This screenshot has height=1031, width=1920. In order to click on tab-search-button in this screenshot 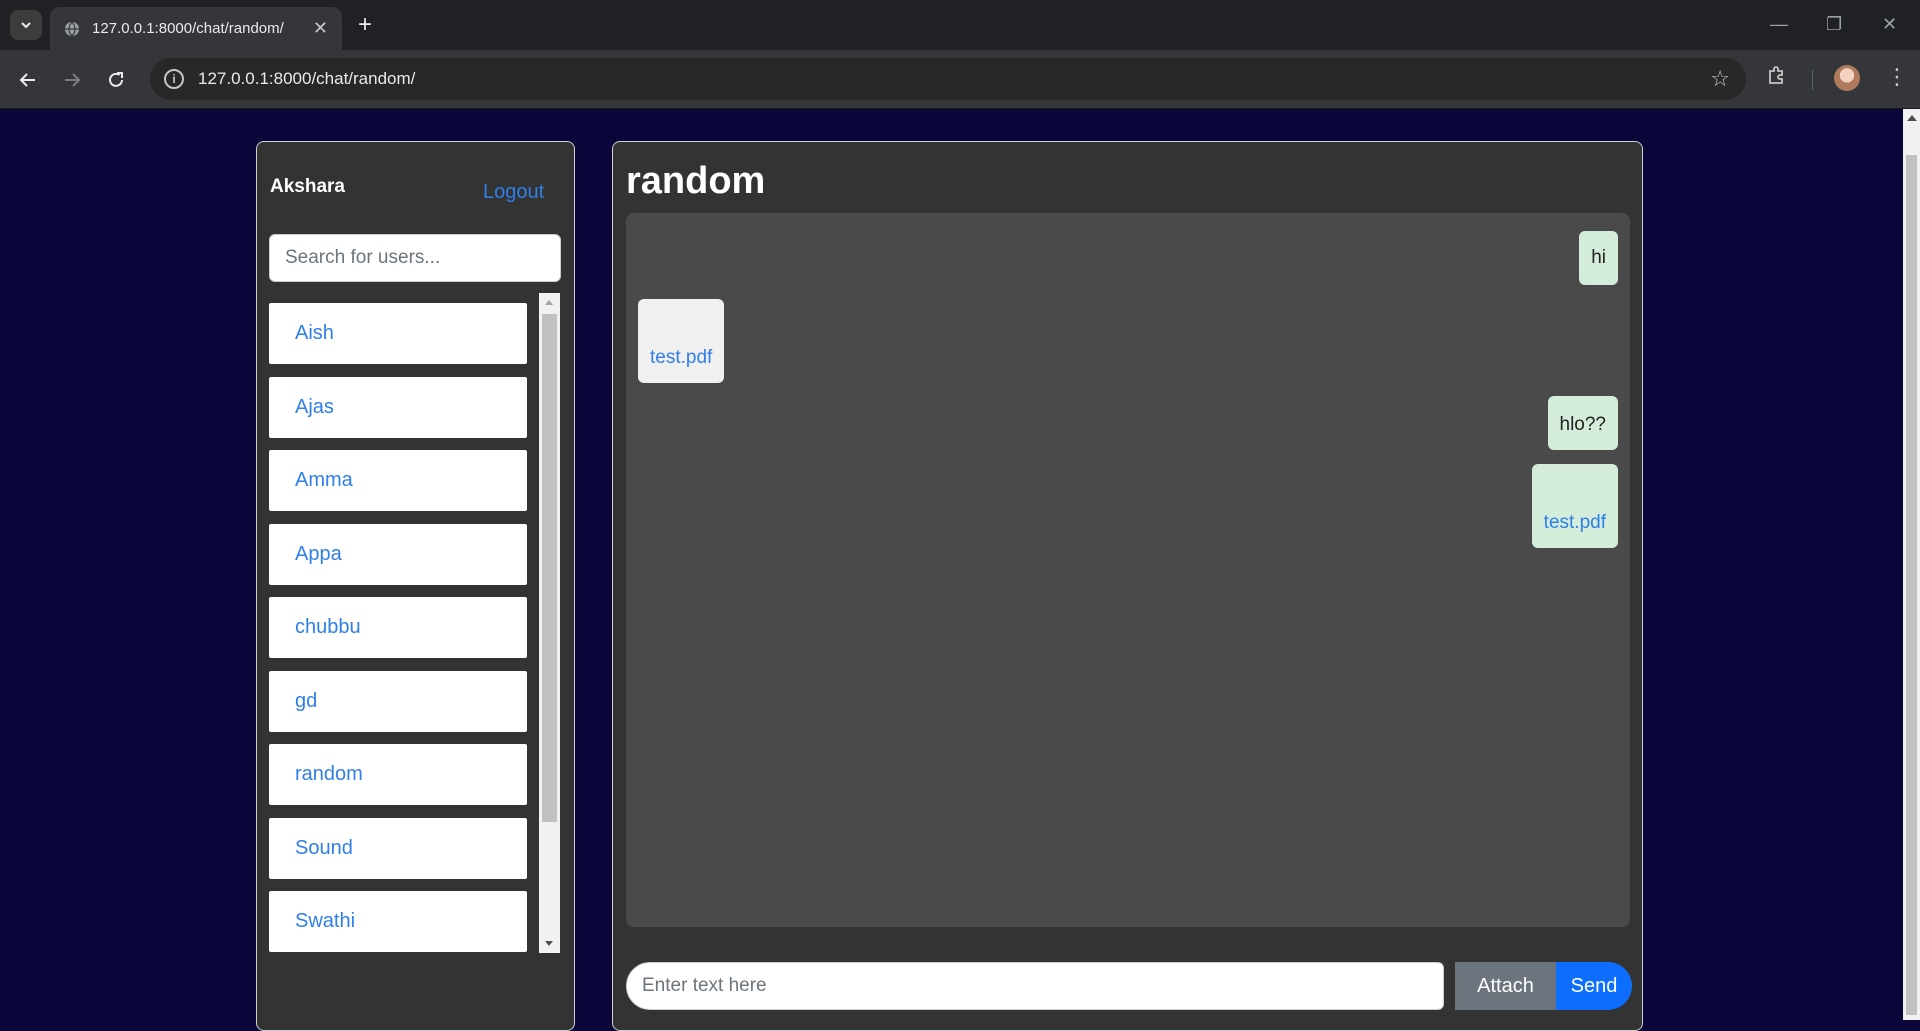, I will do `click(26, 25)`.